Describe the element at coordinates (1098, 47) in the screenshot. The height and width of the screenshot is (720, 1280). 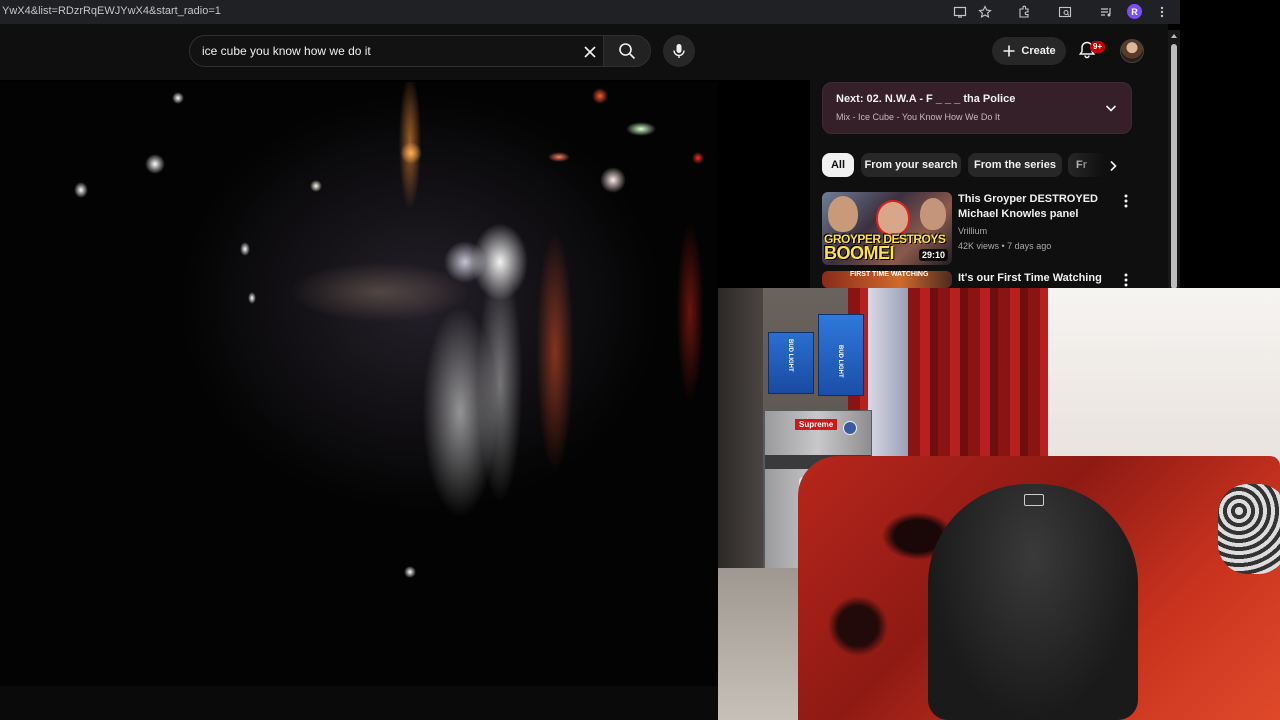
I see `notification-count-badge: 9+` at that location.